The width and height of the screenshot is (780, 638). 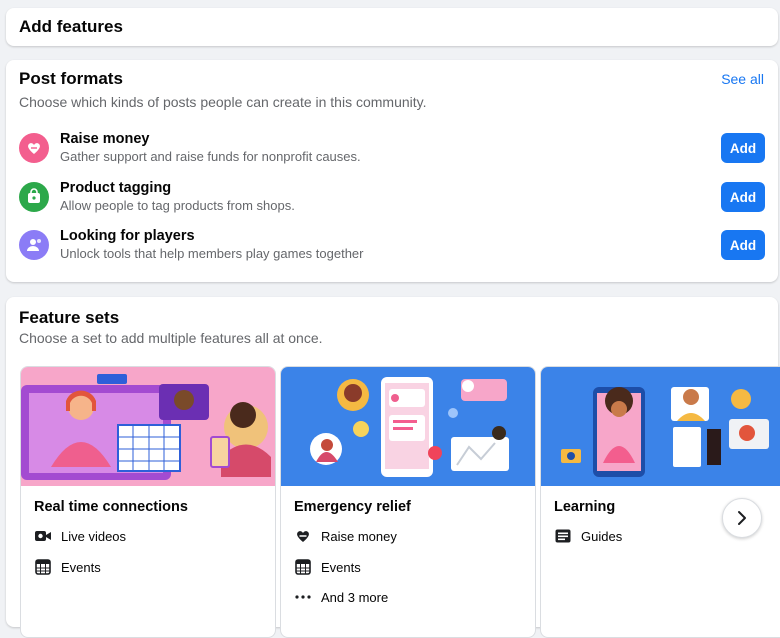 What do you see at coordinates (585, 507) in the screenshot?
I see `set-name: Learning` at bounding box center [585, 507].